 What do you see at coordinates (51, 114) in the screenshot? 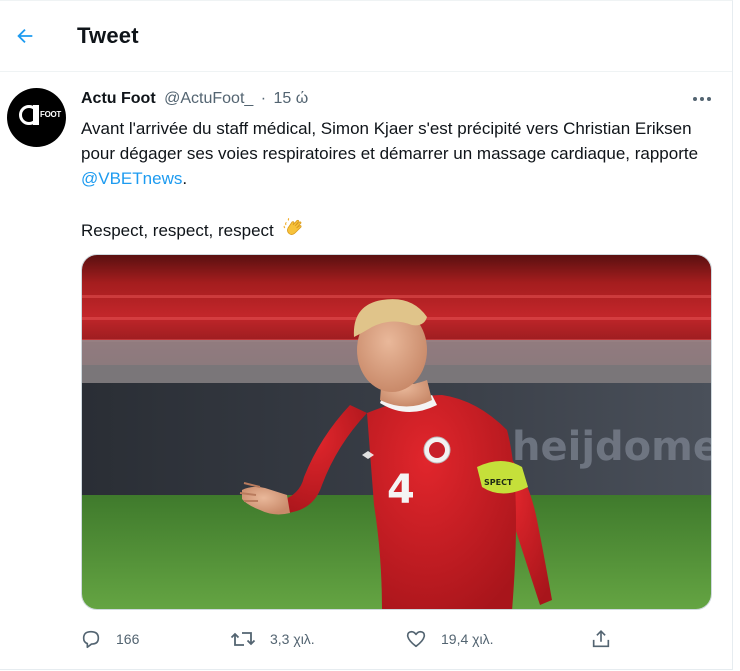
I see `avatar-logo-text: FOOT` at bounding box center [51, 114].